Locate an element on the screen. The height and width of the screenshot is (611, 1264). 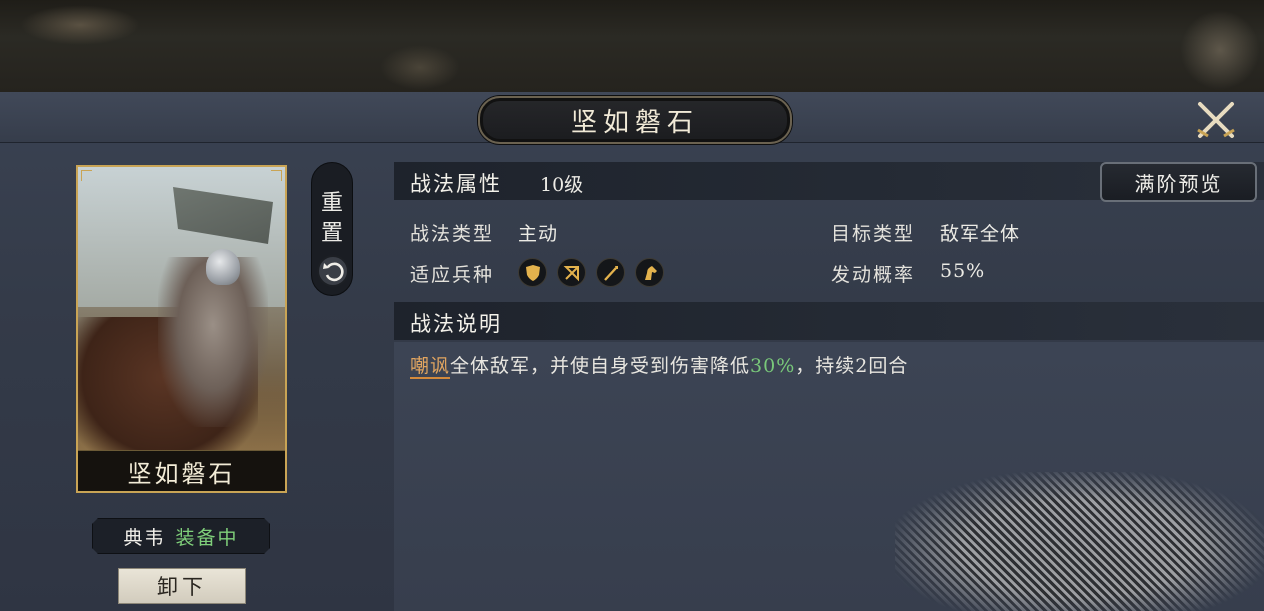
equipped-general: 典韦 装备中 is located at coordinates (181, 536).